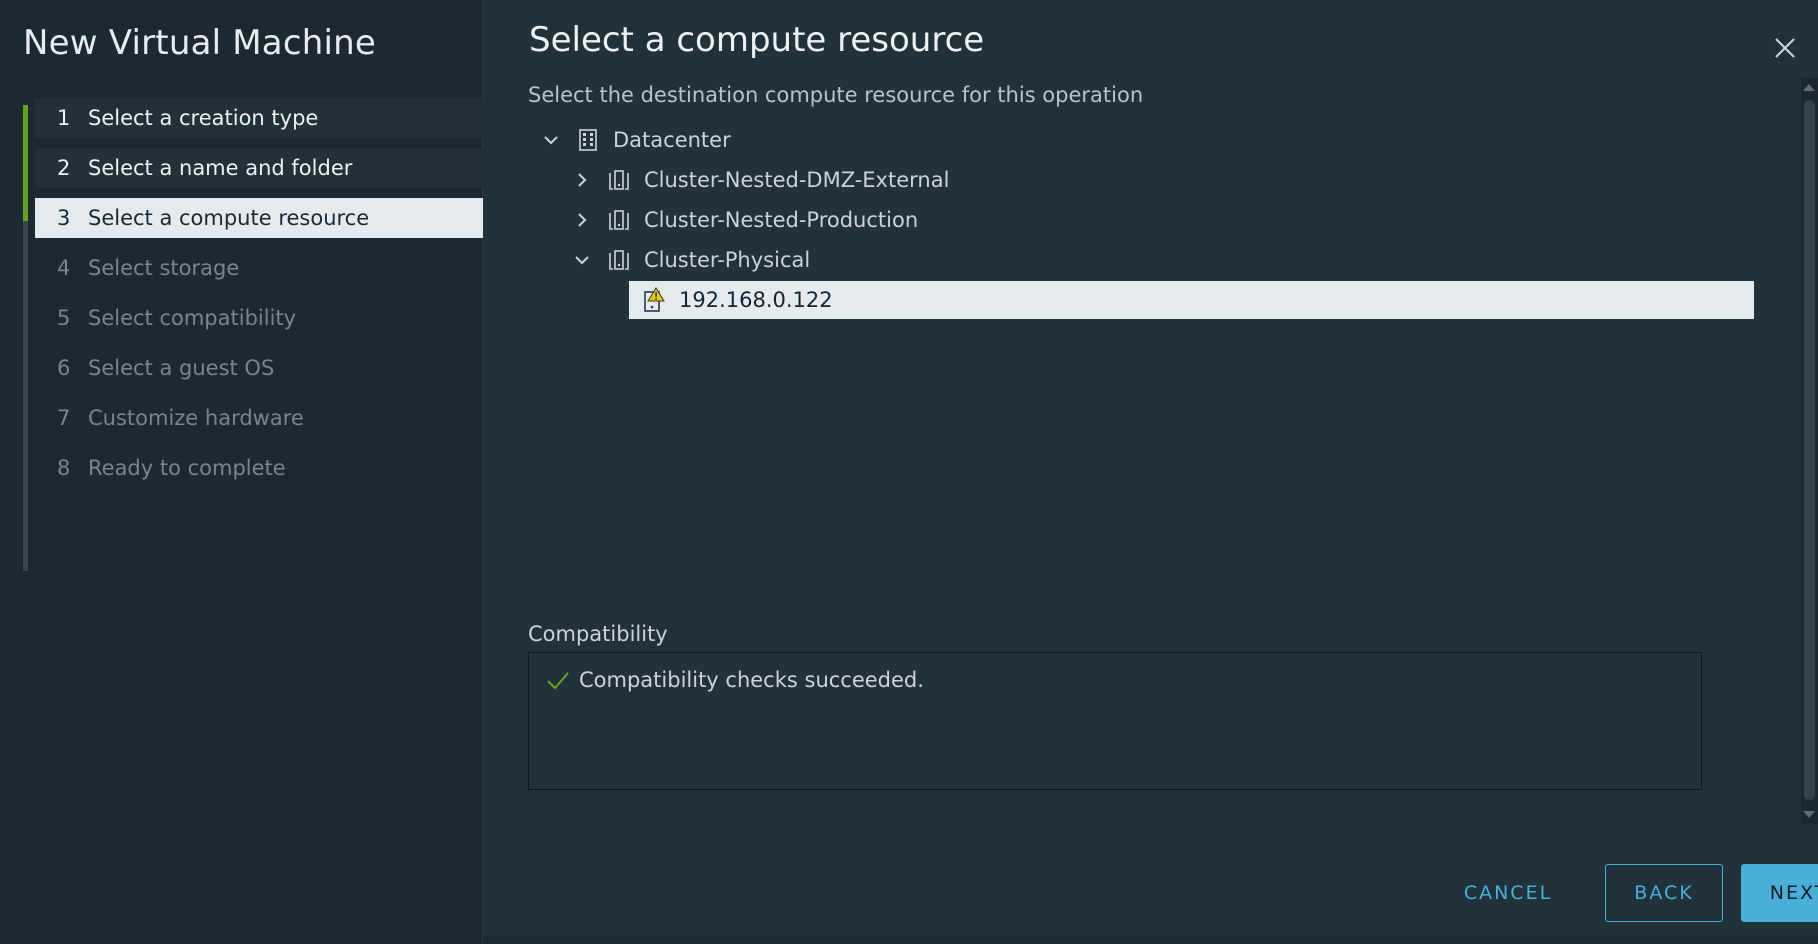  I want to click on step-2: 2 Select a name and folder, so click(259, 168).